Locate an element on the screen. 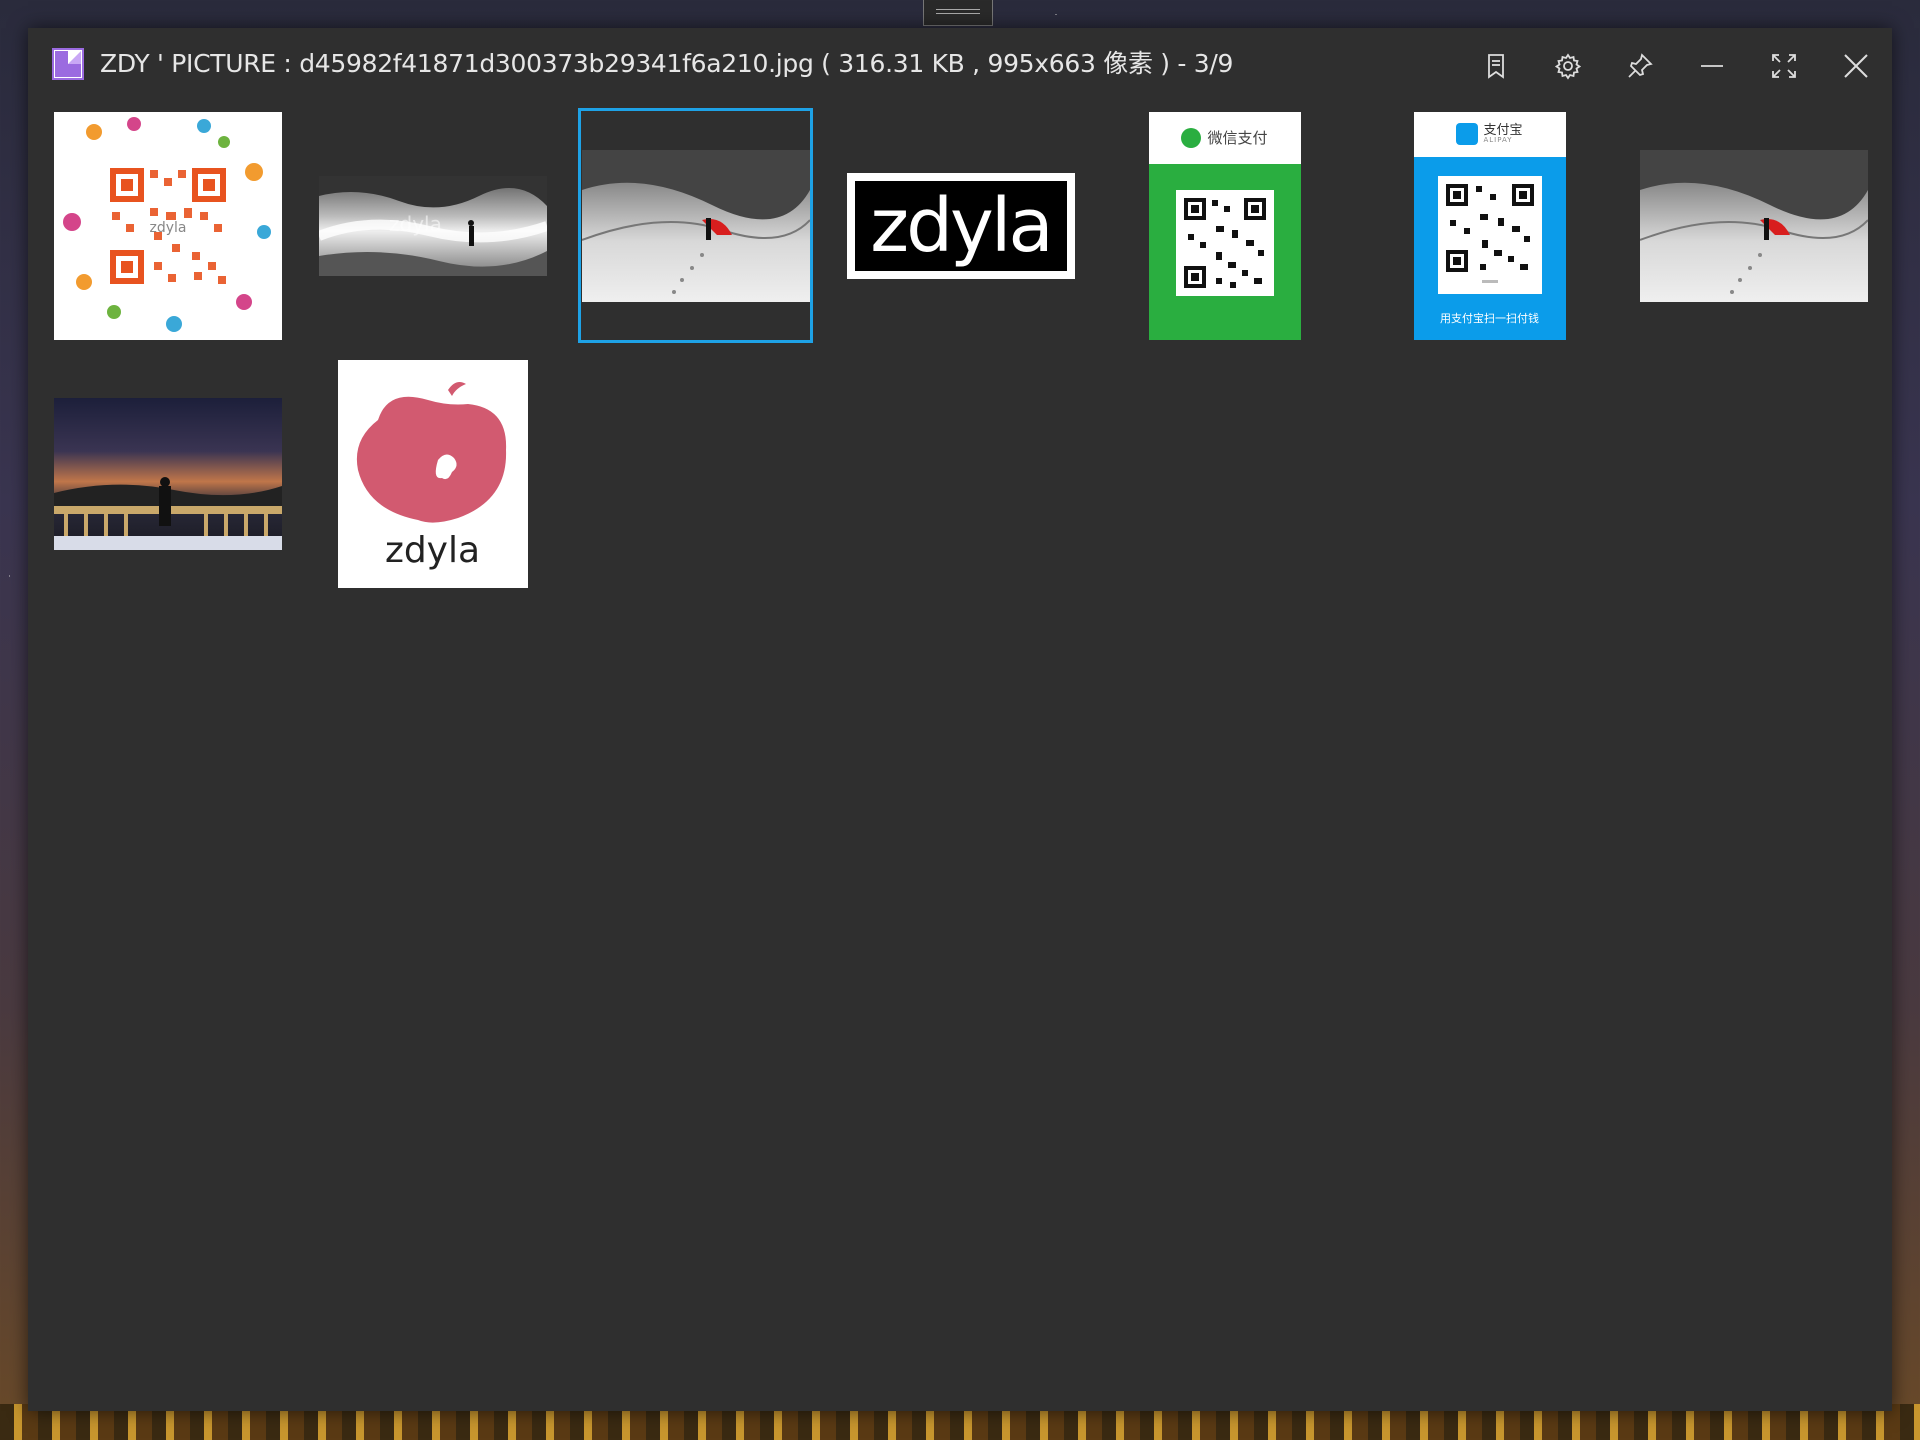 The height and width of the screenshot is (1440, 1920). thumbnail-1: zdyla is located at coordinates (167, 225).